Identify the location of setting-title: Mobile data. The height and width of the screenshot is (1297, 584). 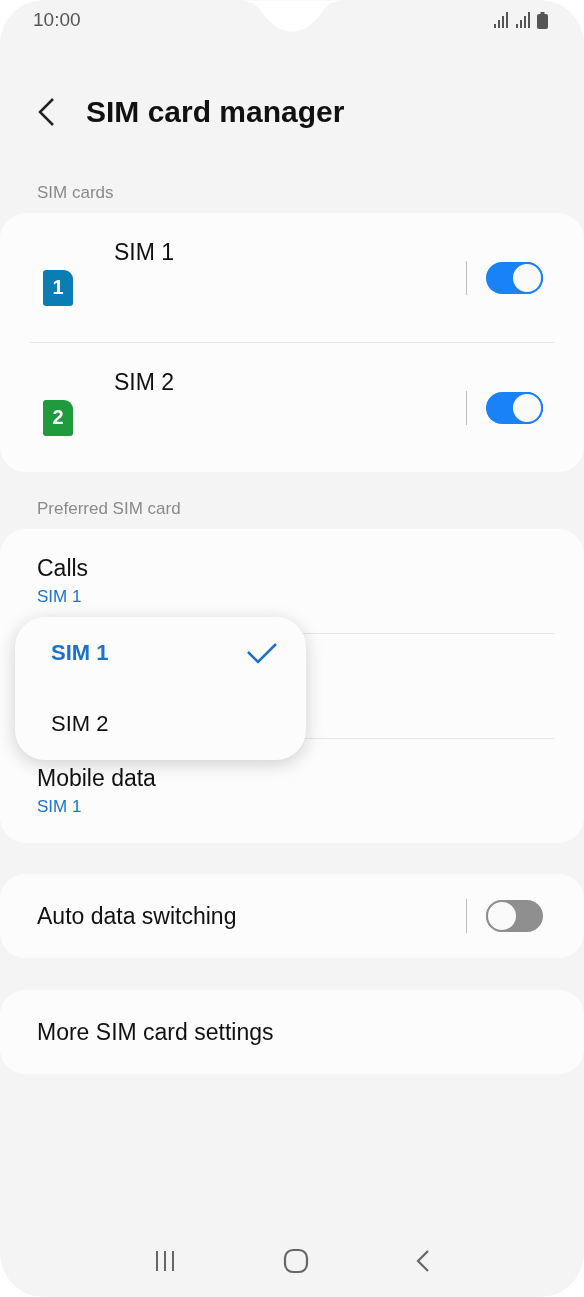
(97, 778).